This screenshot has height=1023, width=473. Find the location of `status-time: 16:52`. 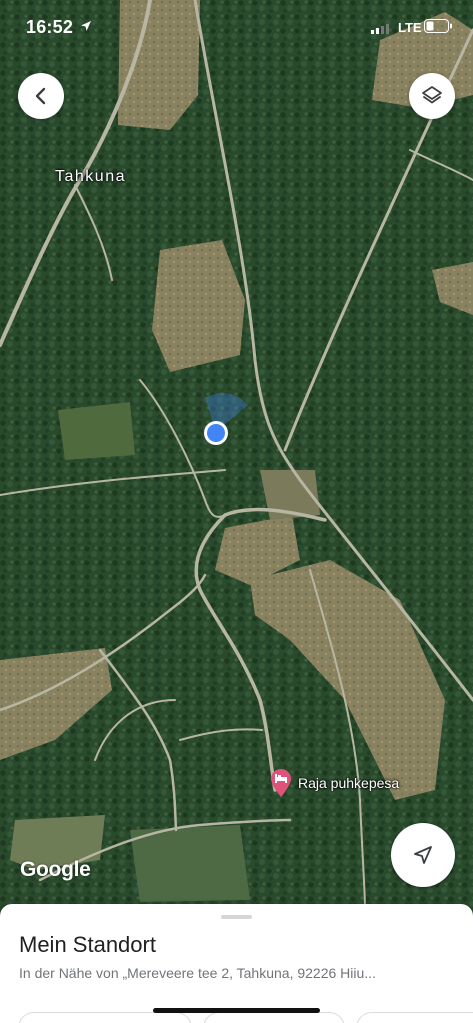

status-time: 16:52 is located at coordinates (50, 27).